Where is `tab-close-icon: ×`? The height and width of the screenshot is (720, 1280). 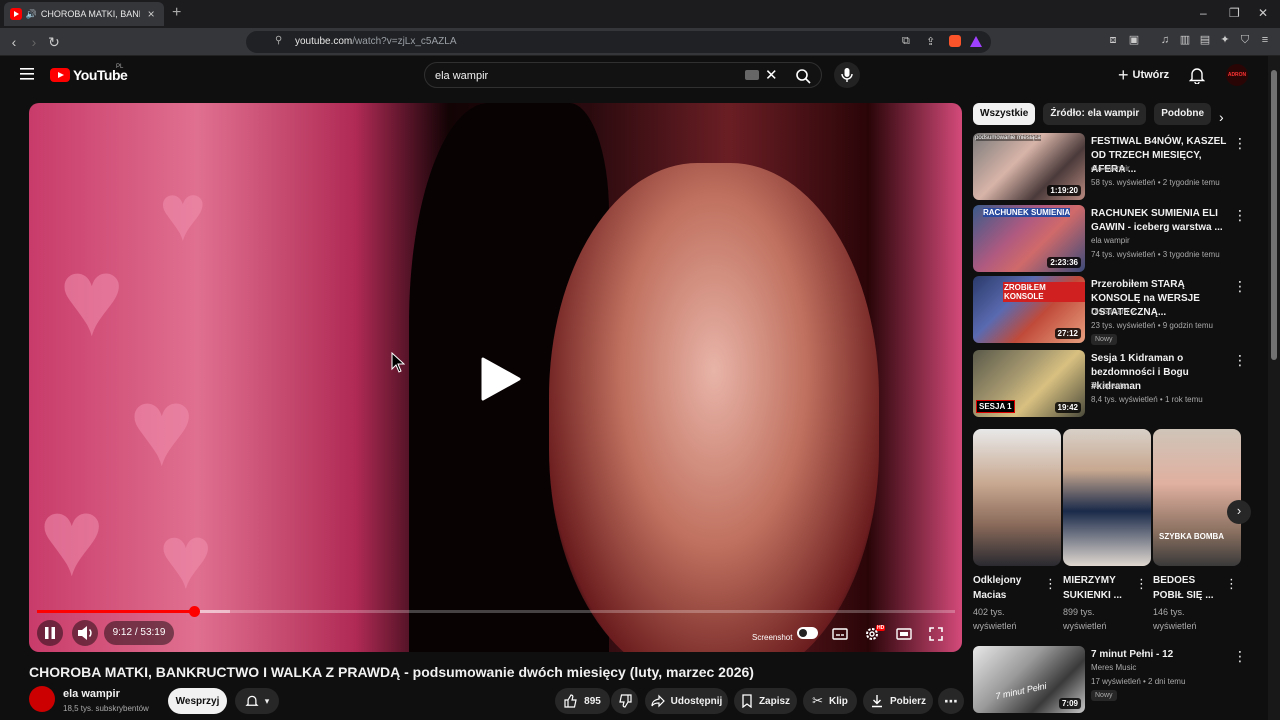 tab-close-icon: × is located at coordinates (151, 14).